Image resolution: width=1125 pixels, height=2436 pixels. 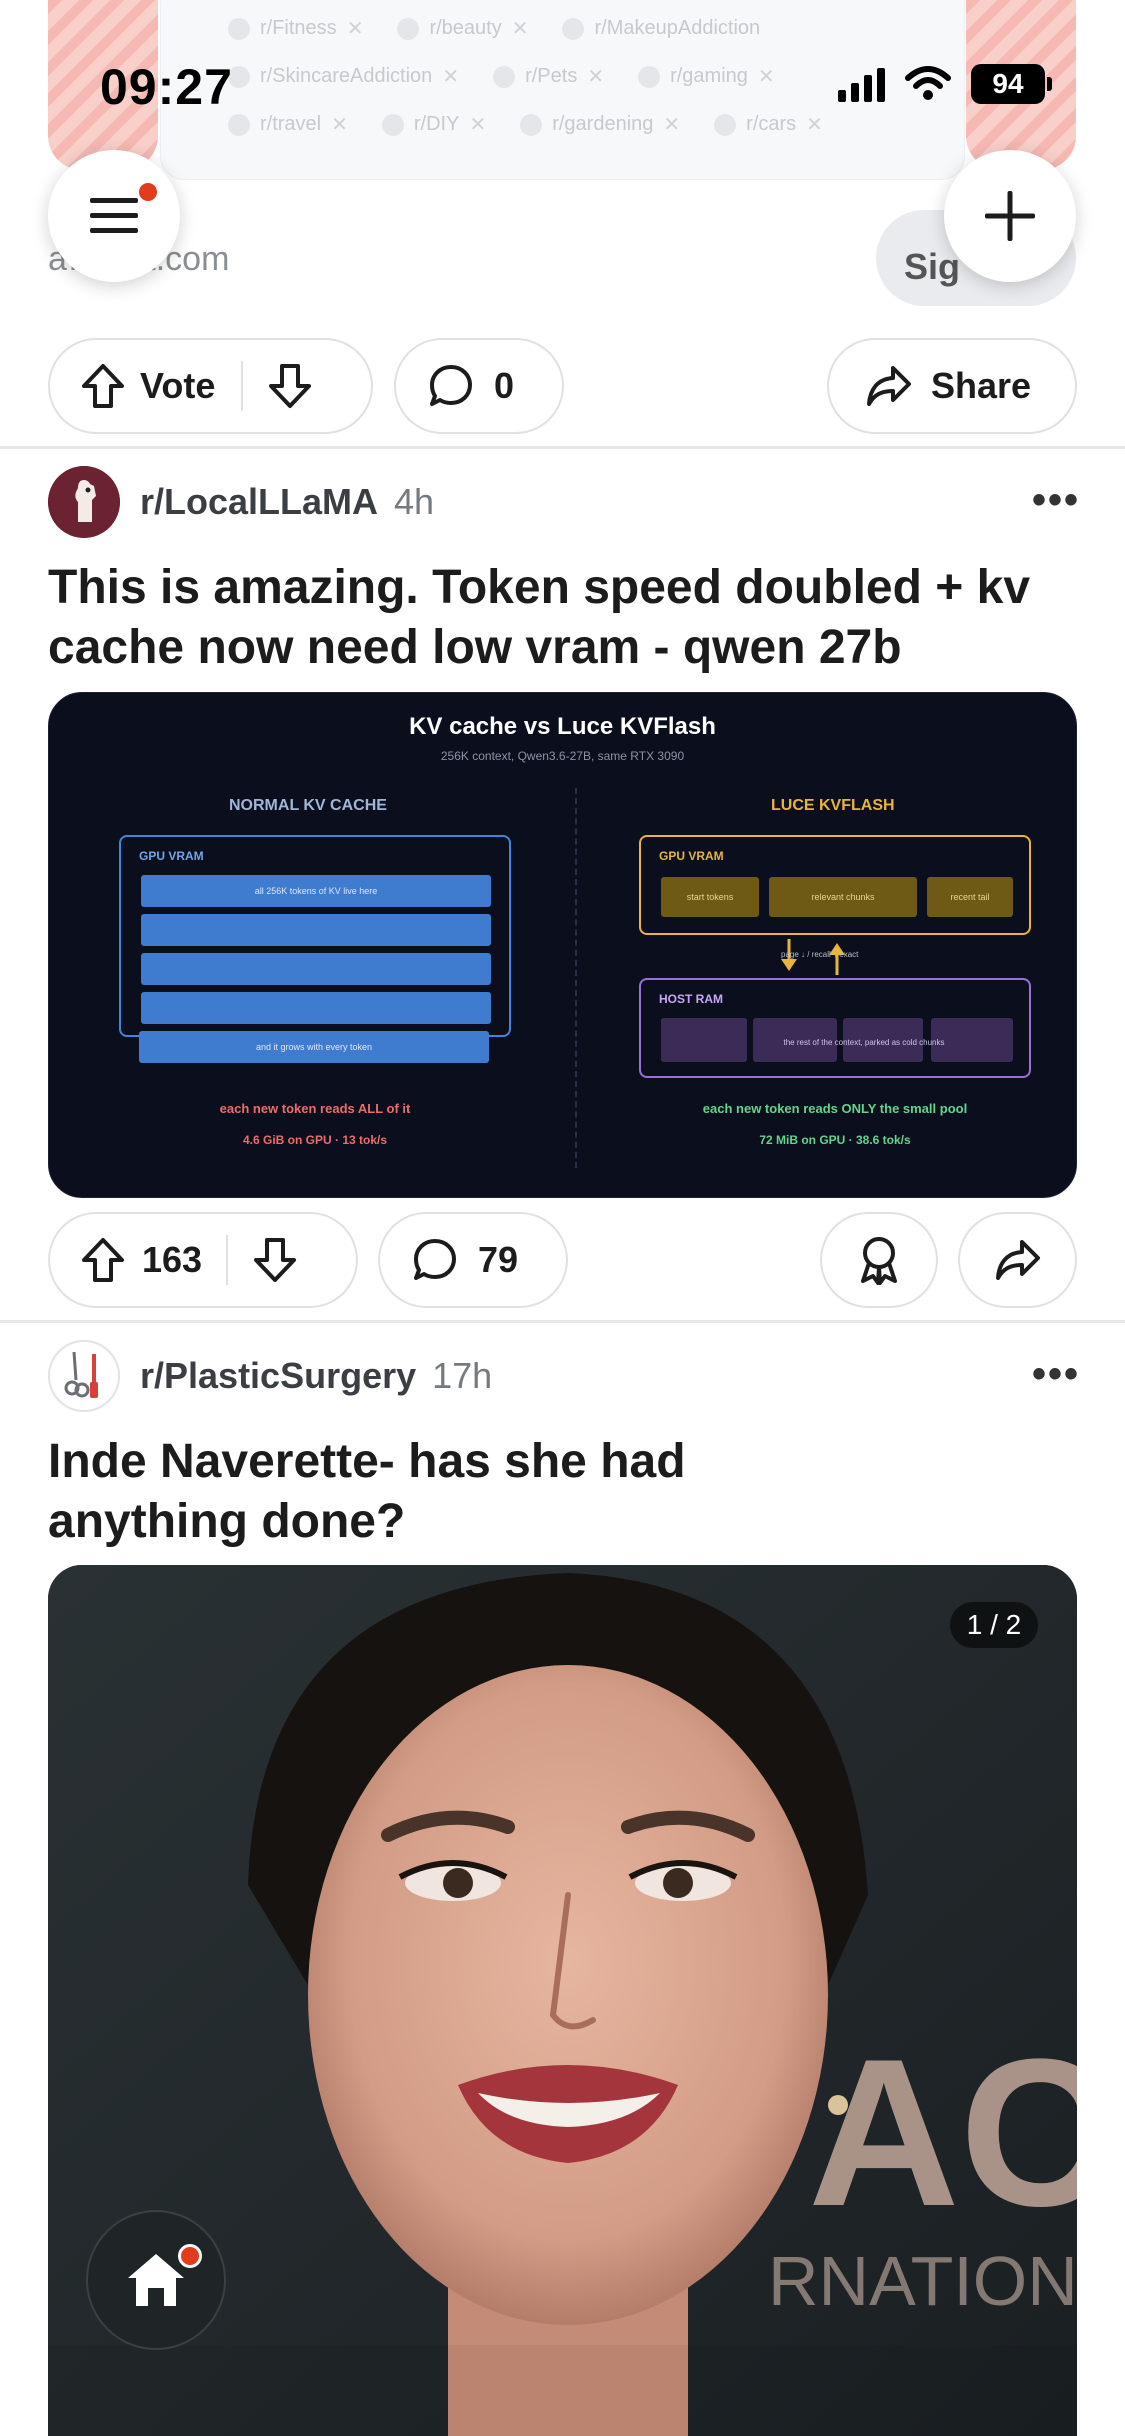 What do you see at coordinates (156, 2280) in the screenshot?
I see `home-button` at bounding box center [156, 2280].